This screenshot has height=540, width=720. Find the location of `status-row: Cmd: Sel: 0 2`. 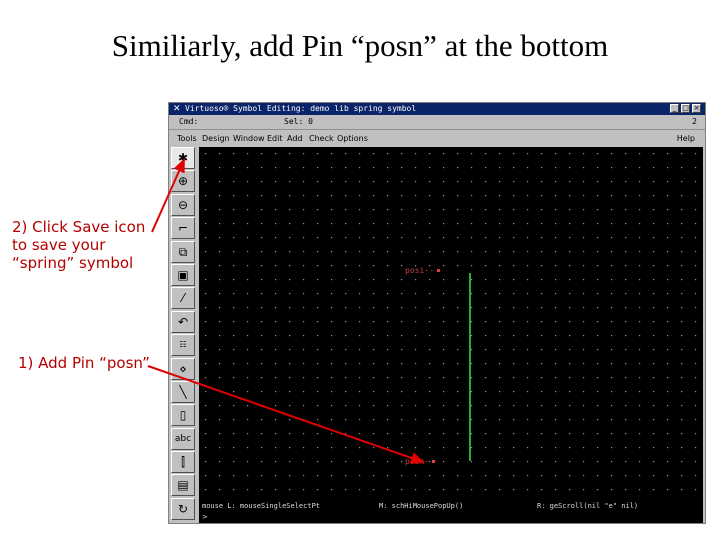

status-row: Cmd: Sel: 0 2 is located at coordinates (437, 122).